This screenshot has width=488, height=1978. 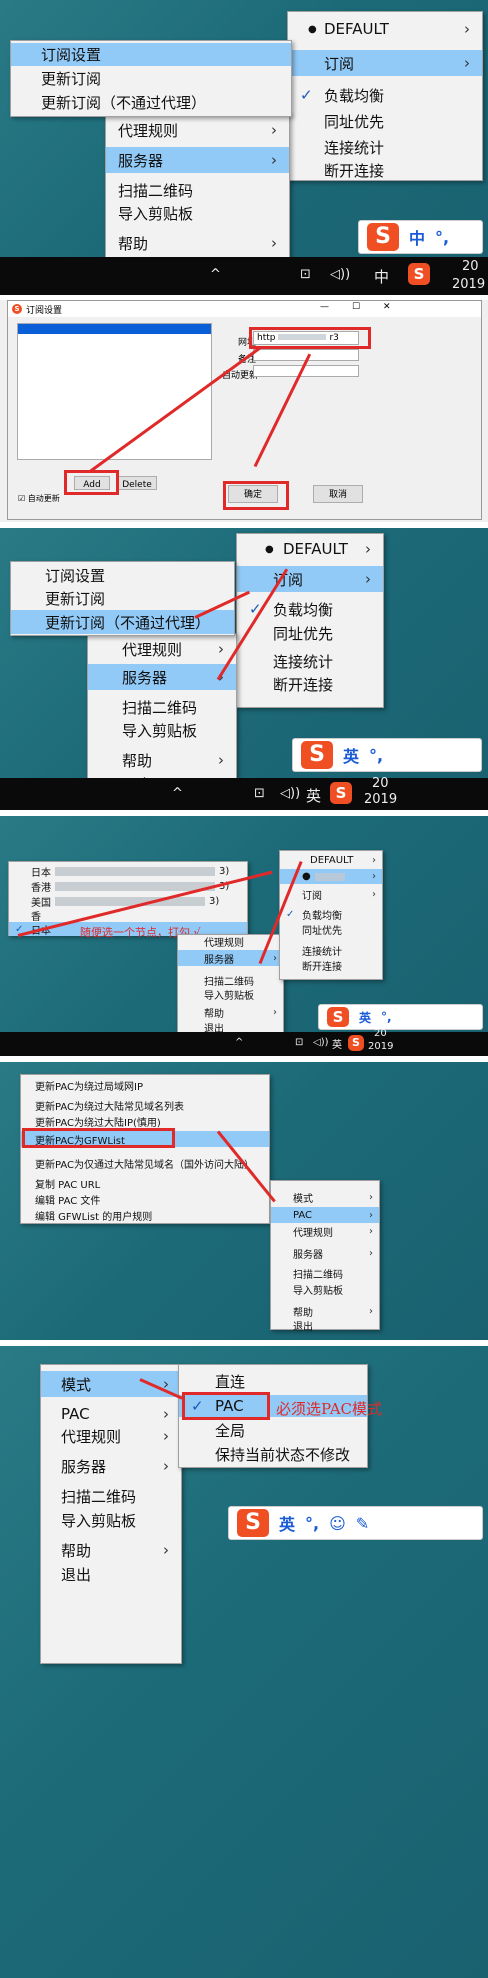 I want to click on menu-item-pac-lan: 更新PAC为绕过局域网IP, so click(x=145, y=1085).